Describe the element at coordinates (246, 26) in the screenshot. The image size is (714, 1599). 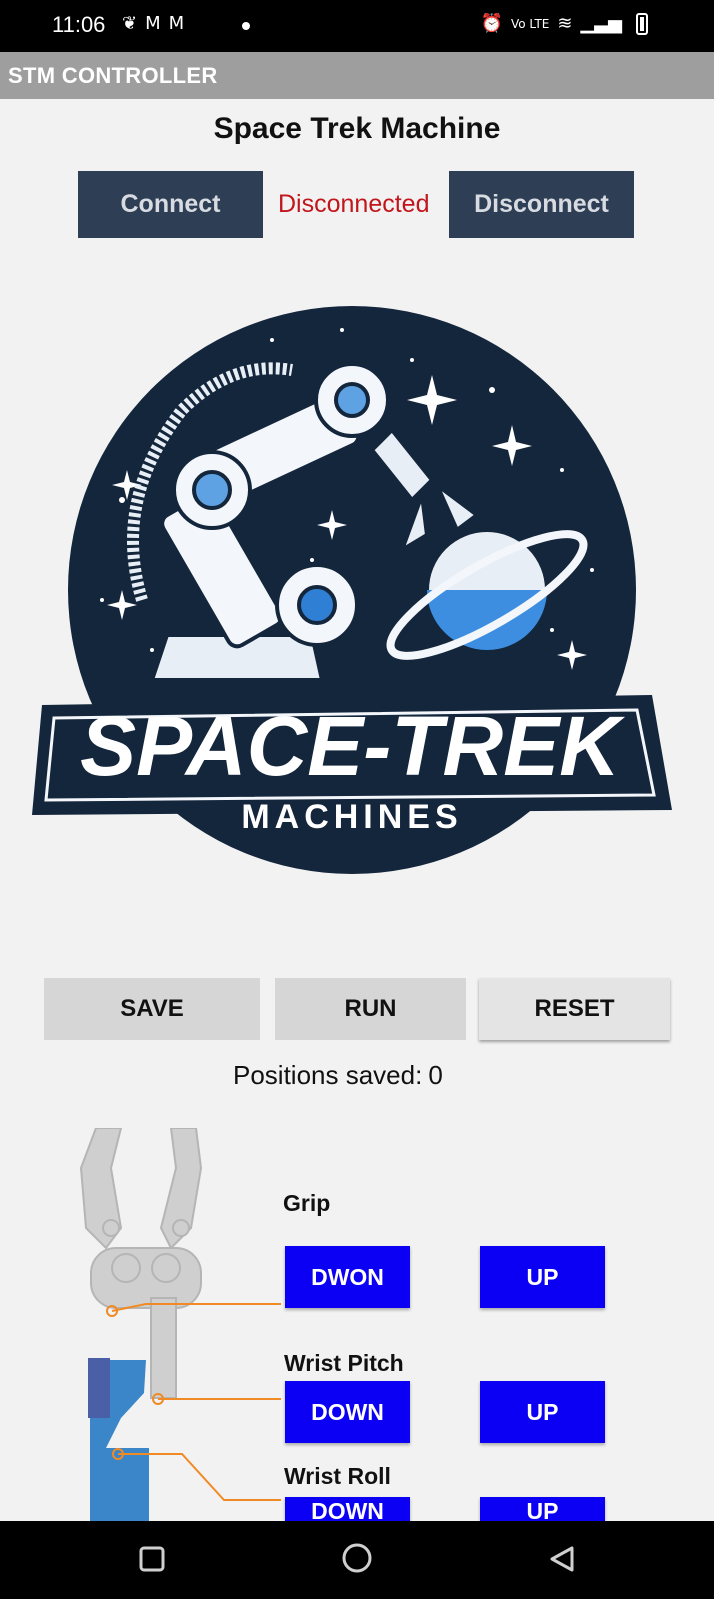
I see `dot-icon` at that location.